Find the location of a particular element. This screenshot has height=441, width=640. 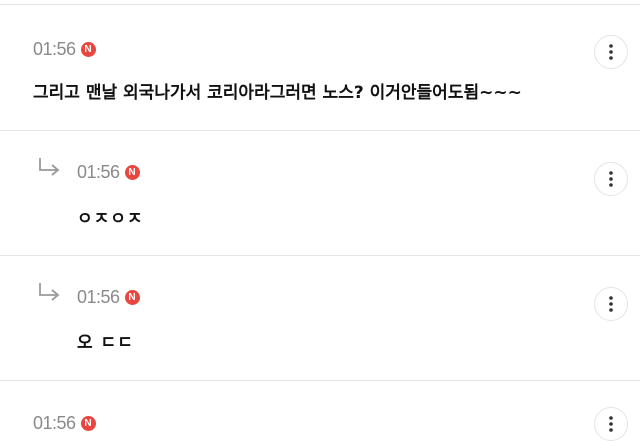

comment-text: ㅇㅈㅇㅈ is located at coordinates (110, 219).